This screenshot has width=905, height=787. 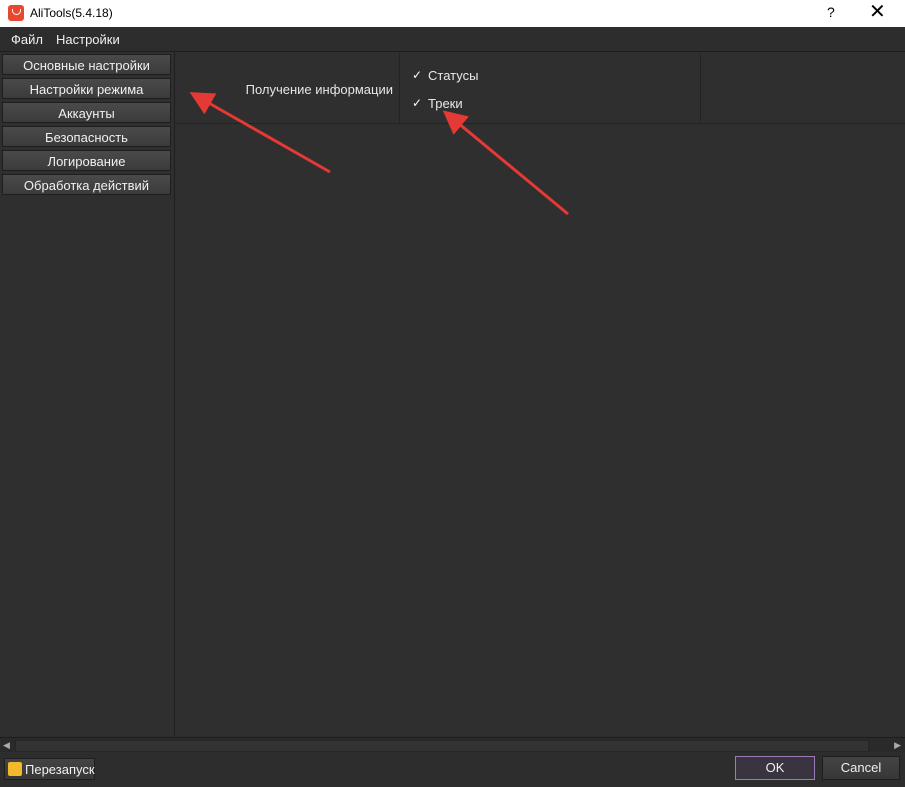 I want to click on window-title: AliTools(5.4.18), so click(x=71, y=13).